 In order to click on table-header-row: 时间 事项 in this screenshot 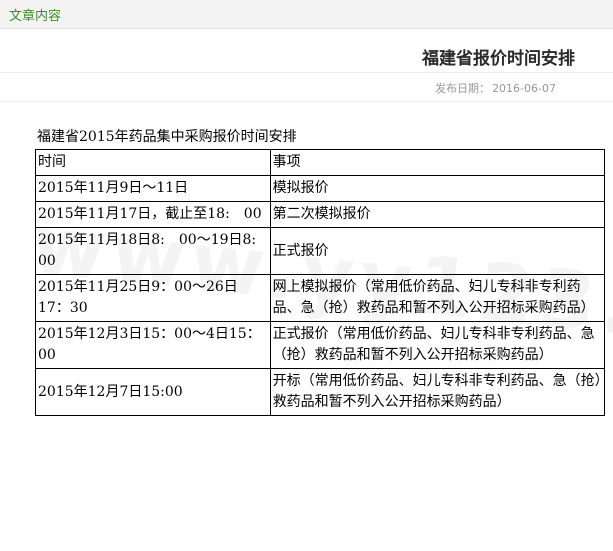, I will do `click(320, 162)`.